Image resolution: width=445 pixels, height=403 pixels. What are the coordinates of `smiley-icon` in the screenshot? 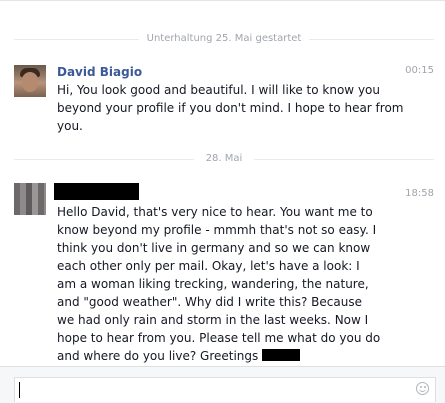 It's located at (422, 388).